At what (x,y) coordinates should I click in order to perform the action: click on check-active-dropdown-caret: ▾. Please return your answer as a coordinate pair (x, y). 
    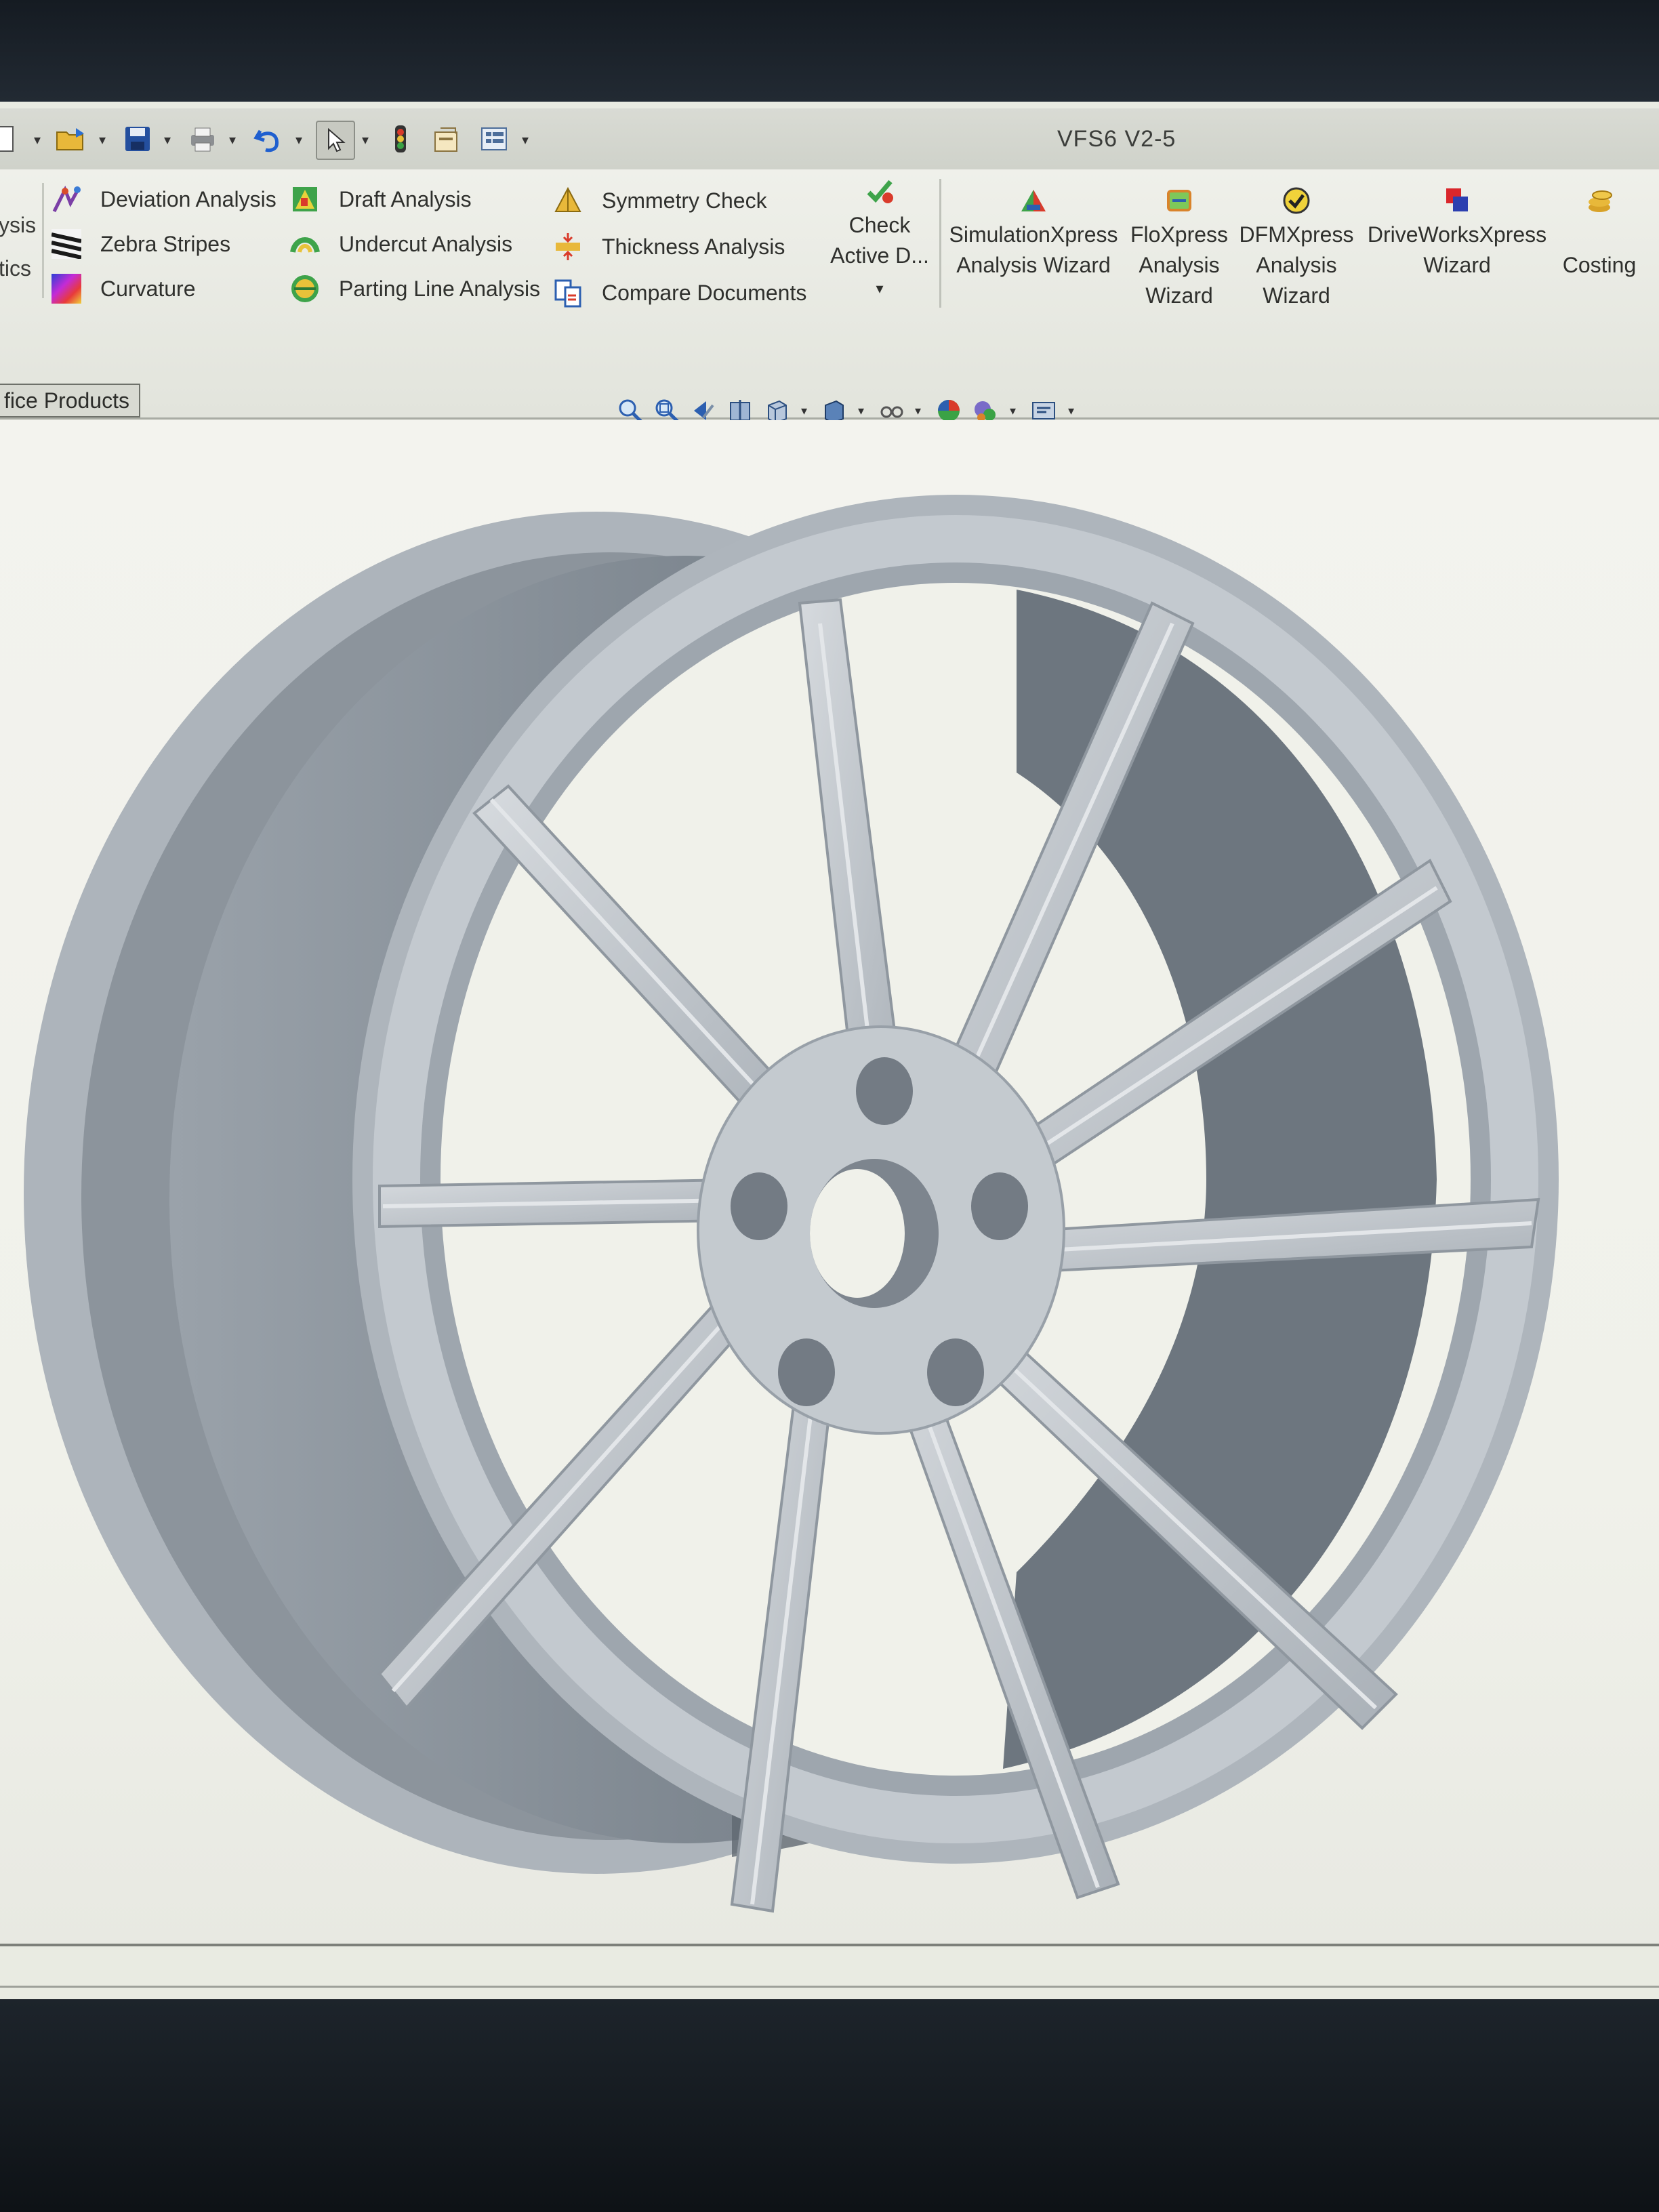
    Looking at the image, I should click on (879, 289).